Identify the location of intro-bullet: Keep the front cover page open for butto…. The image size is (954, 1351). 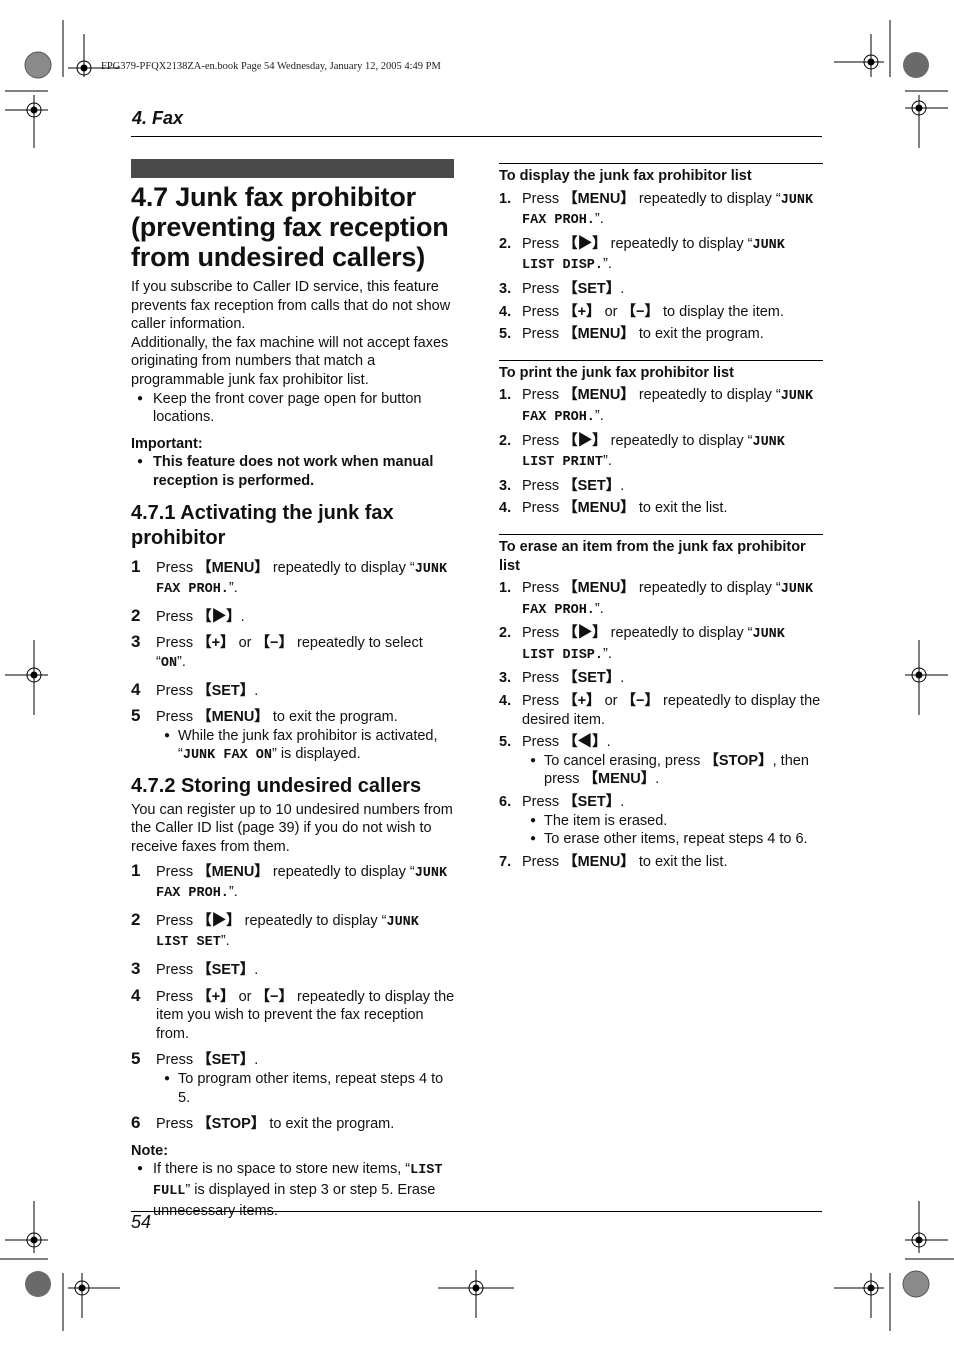
(293, 408).